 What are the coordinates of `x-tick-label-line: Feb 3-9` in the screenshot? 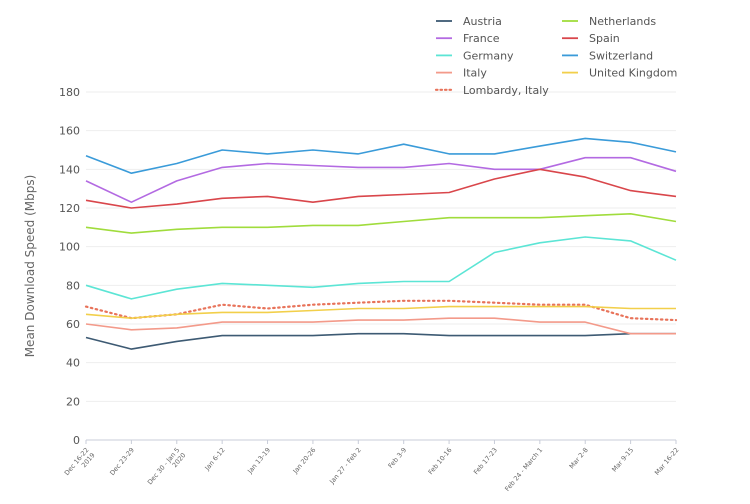 It's located at (398, 458).